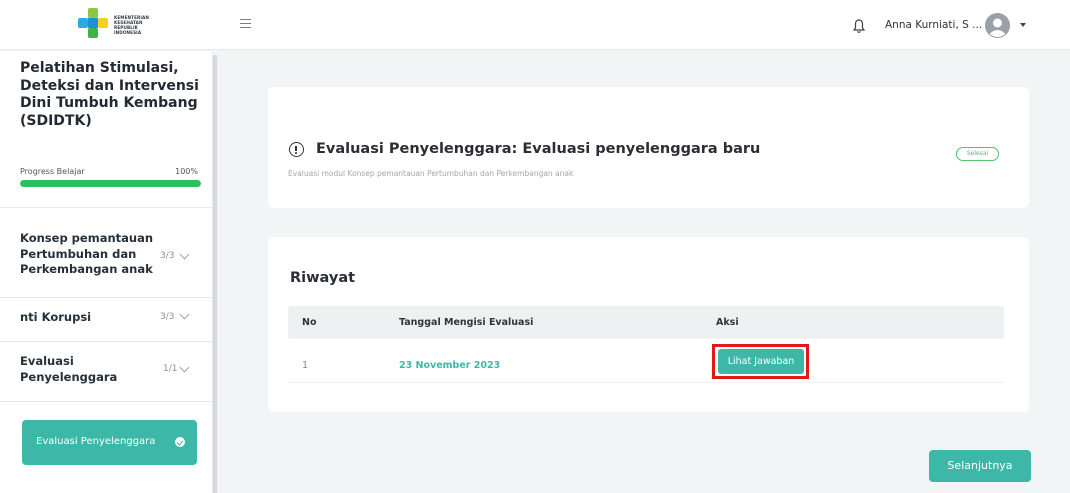  Describe the element at coordinates (761, 361) in the screenshot. I see `view-answer-button: Lihat Jawaban` at that location.